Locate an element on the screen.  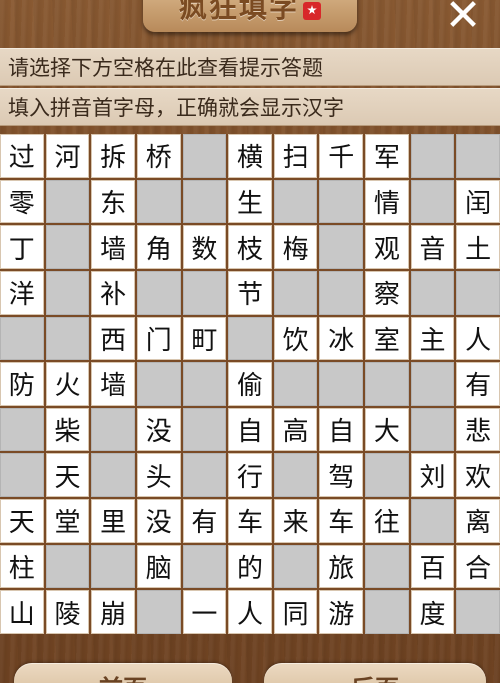
next-page-button: 后页 is located at coordinates (375, 673).